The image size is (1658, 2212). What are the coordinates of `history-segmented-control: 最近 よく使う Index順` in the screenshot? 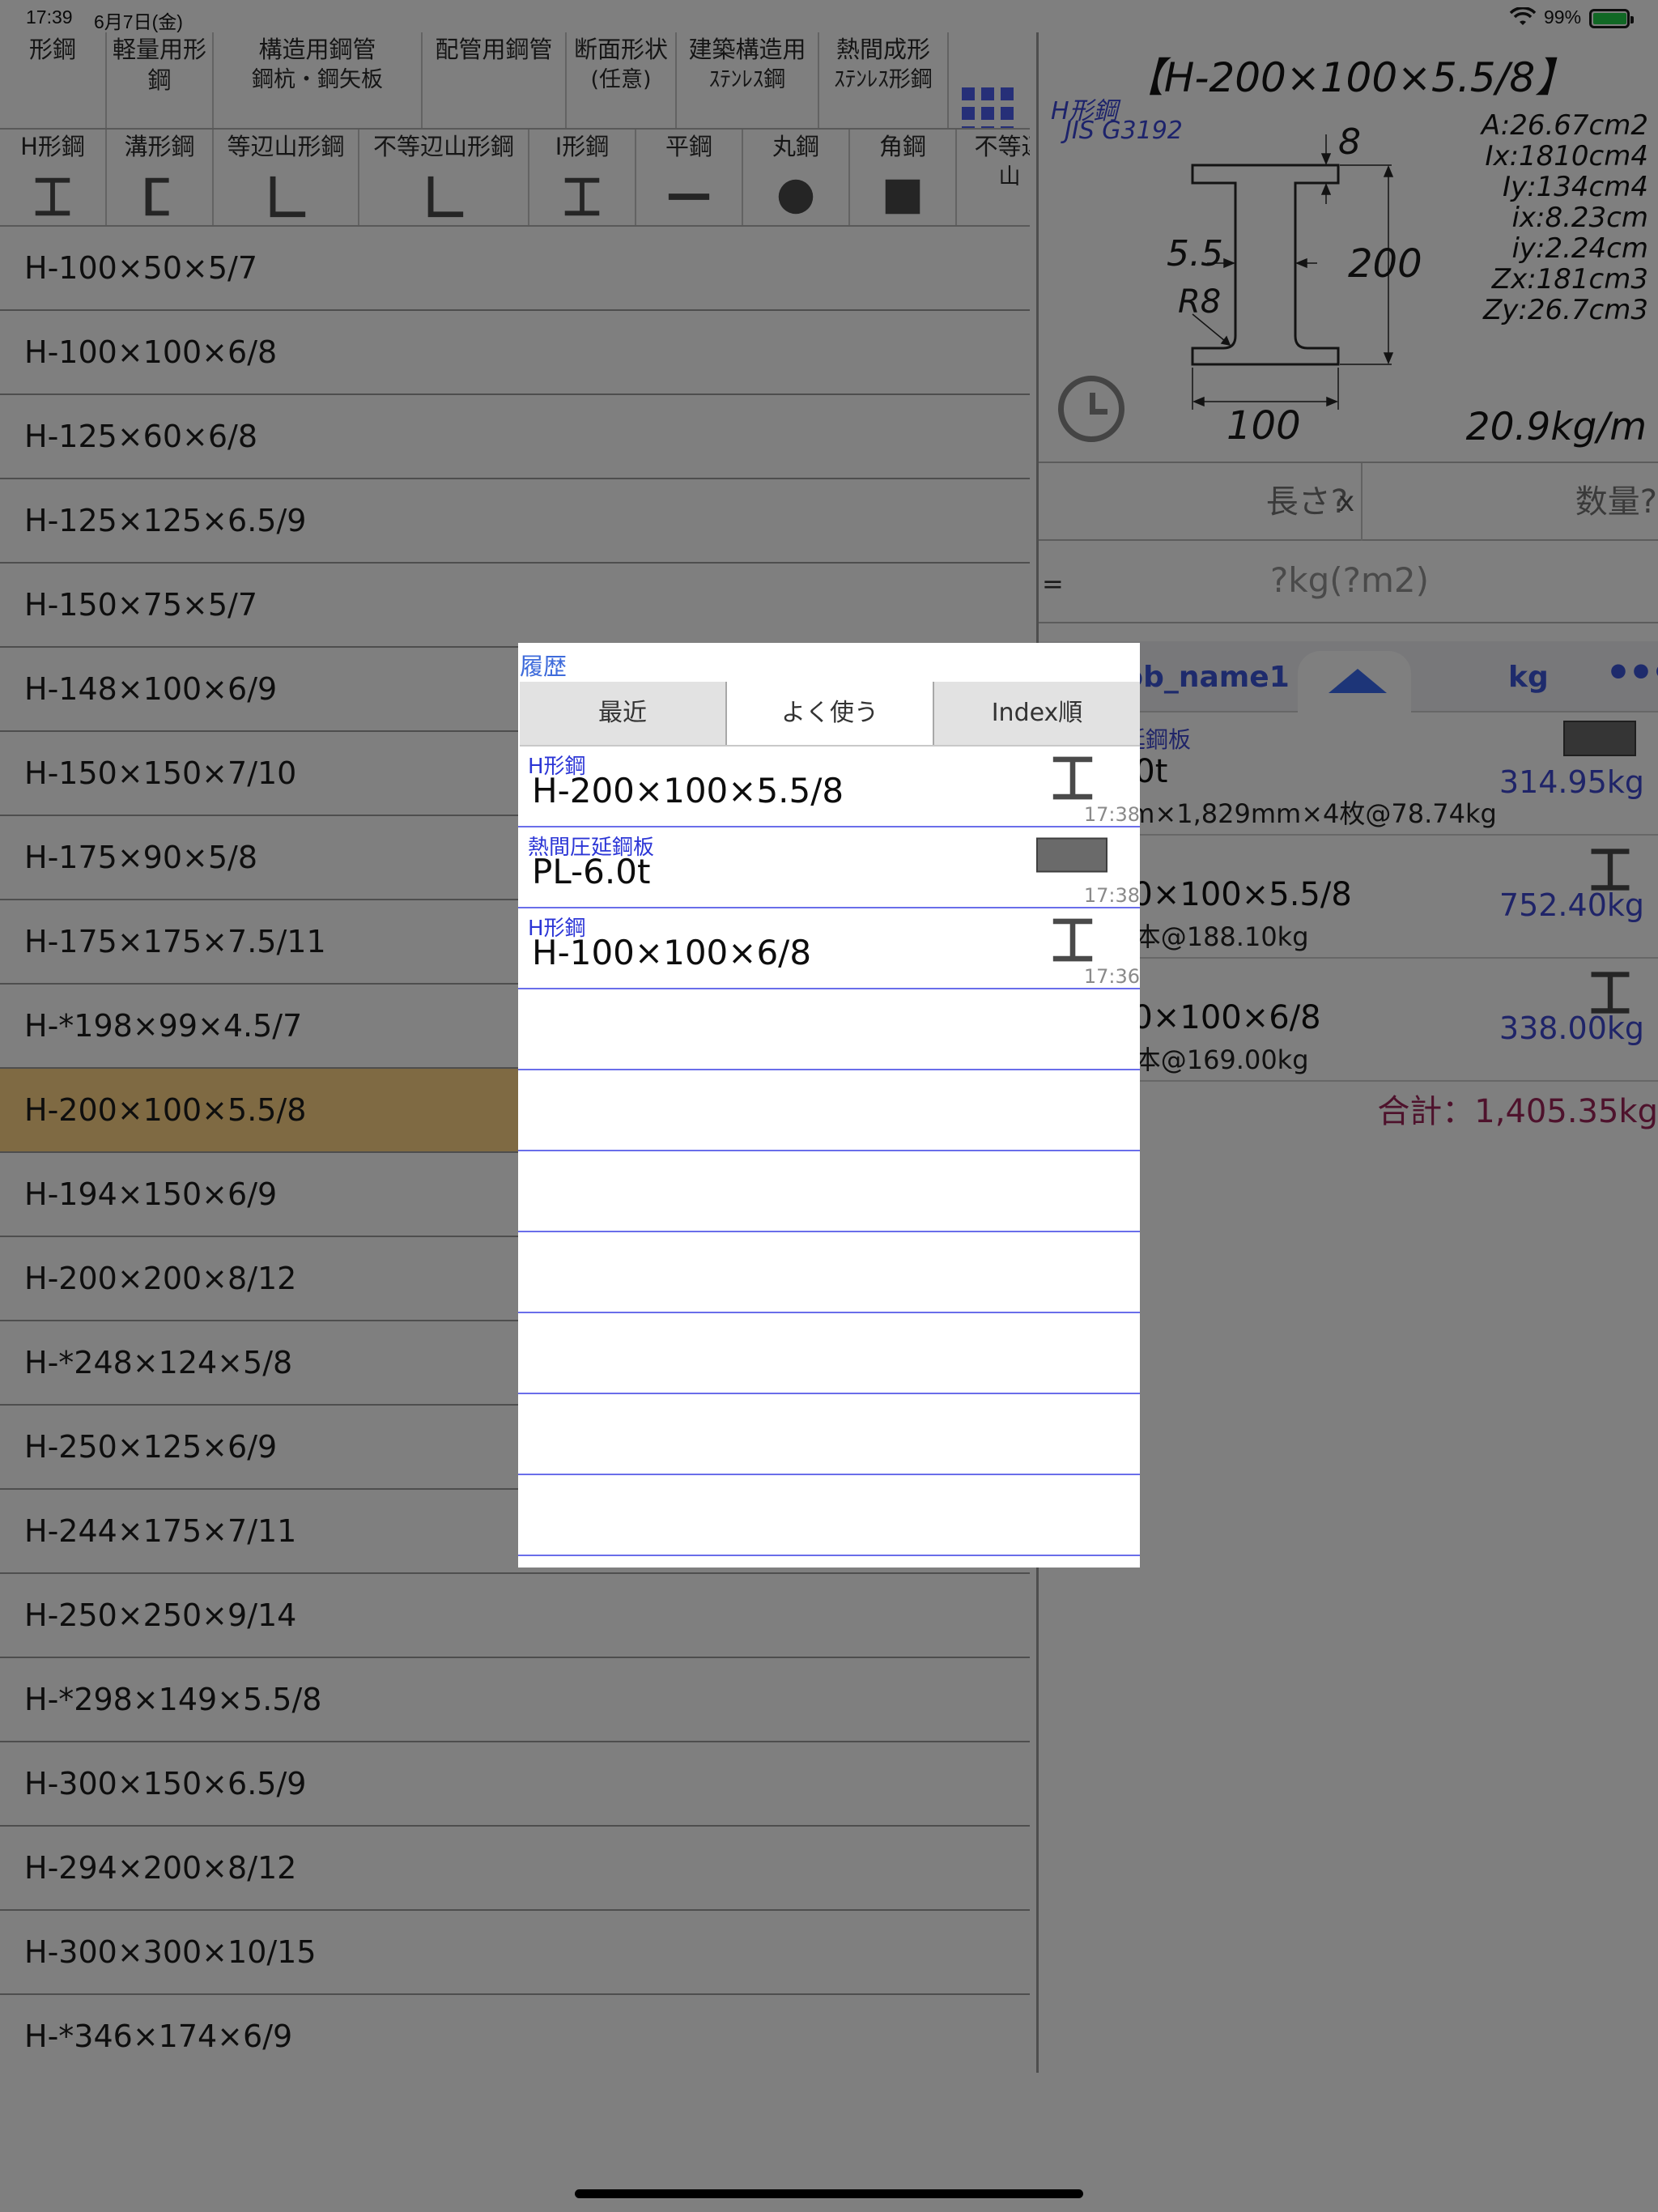 It's located at (830, 715).